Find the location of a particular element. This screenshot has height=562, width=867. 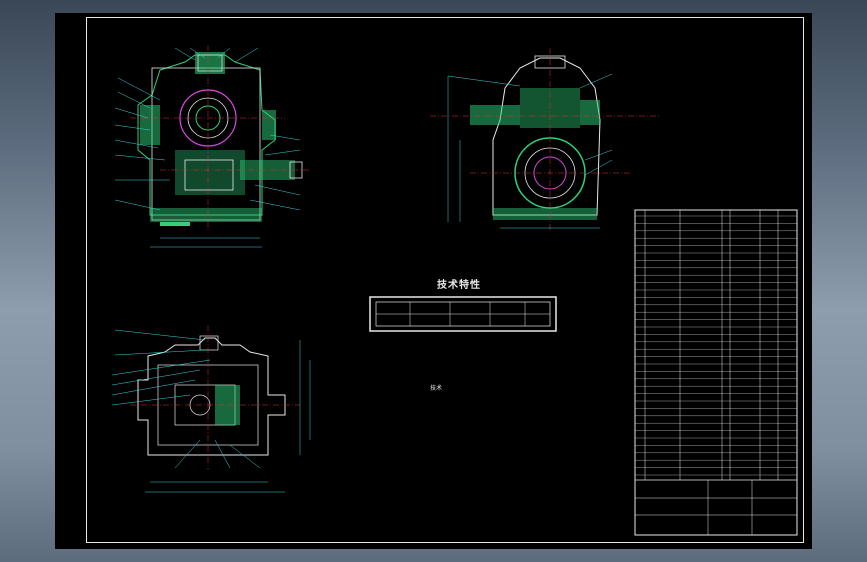

side-view is located at coordinates (545, 140).